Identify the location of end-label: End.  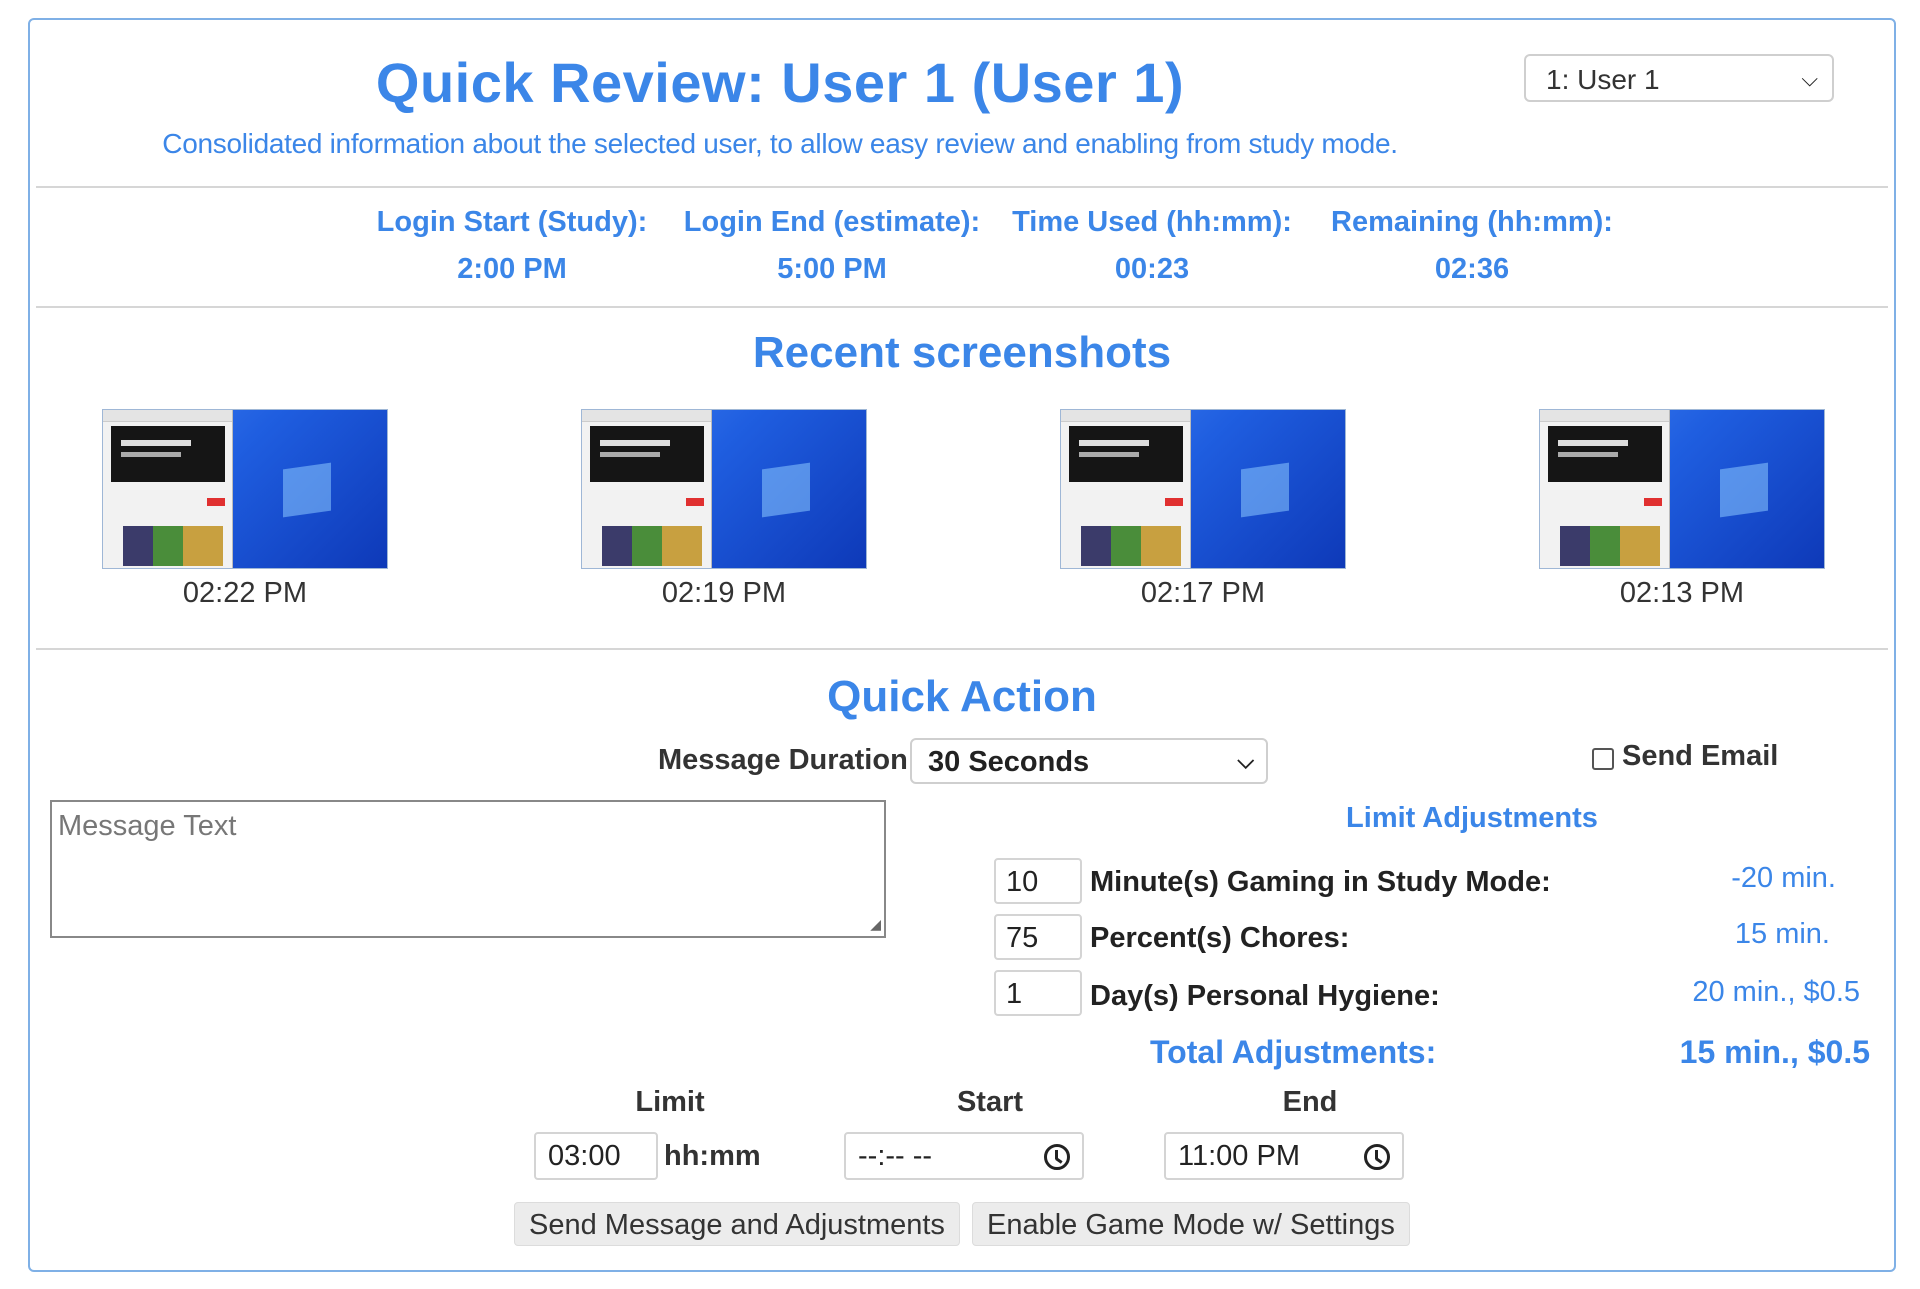
(1310, 1102).